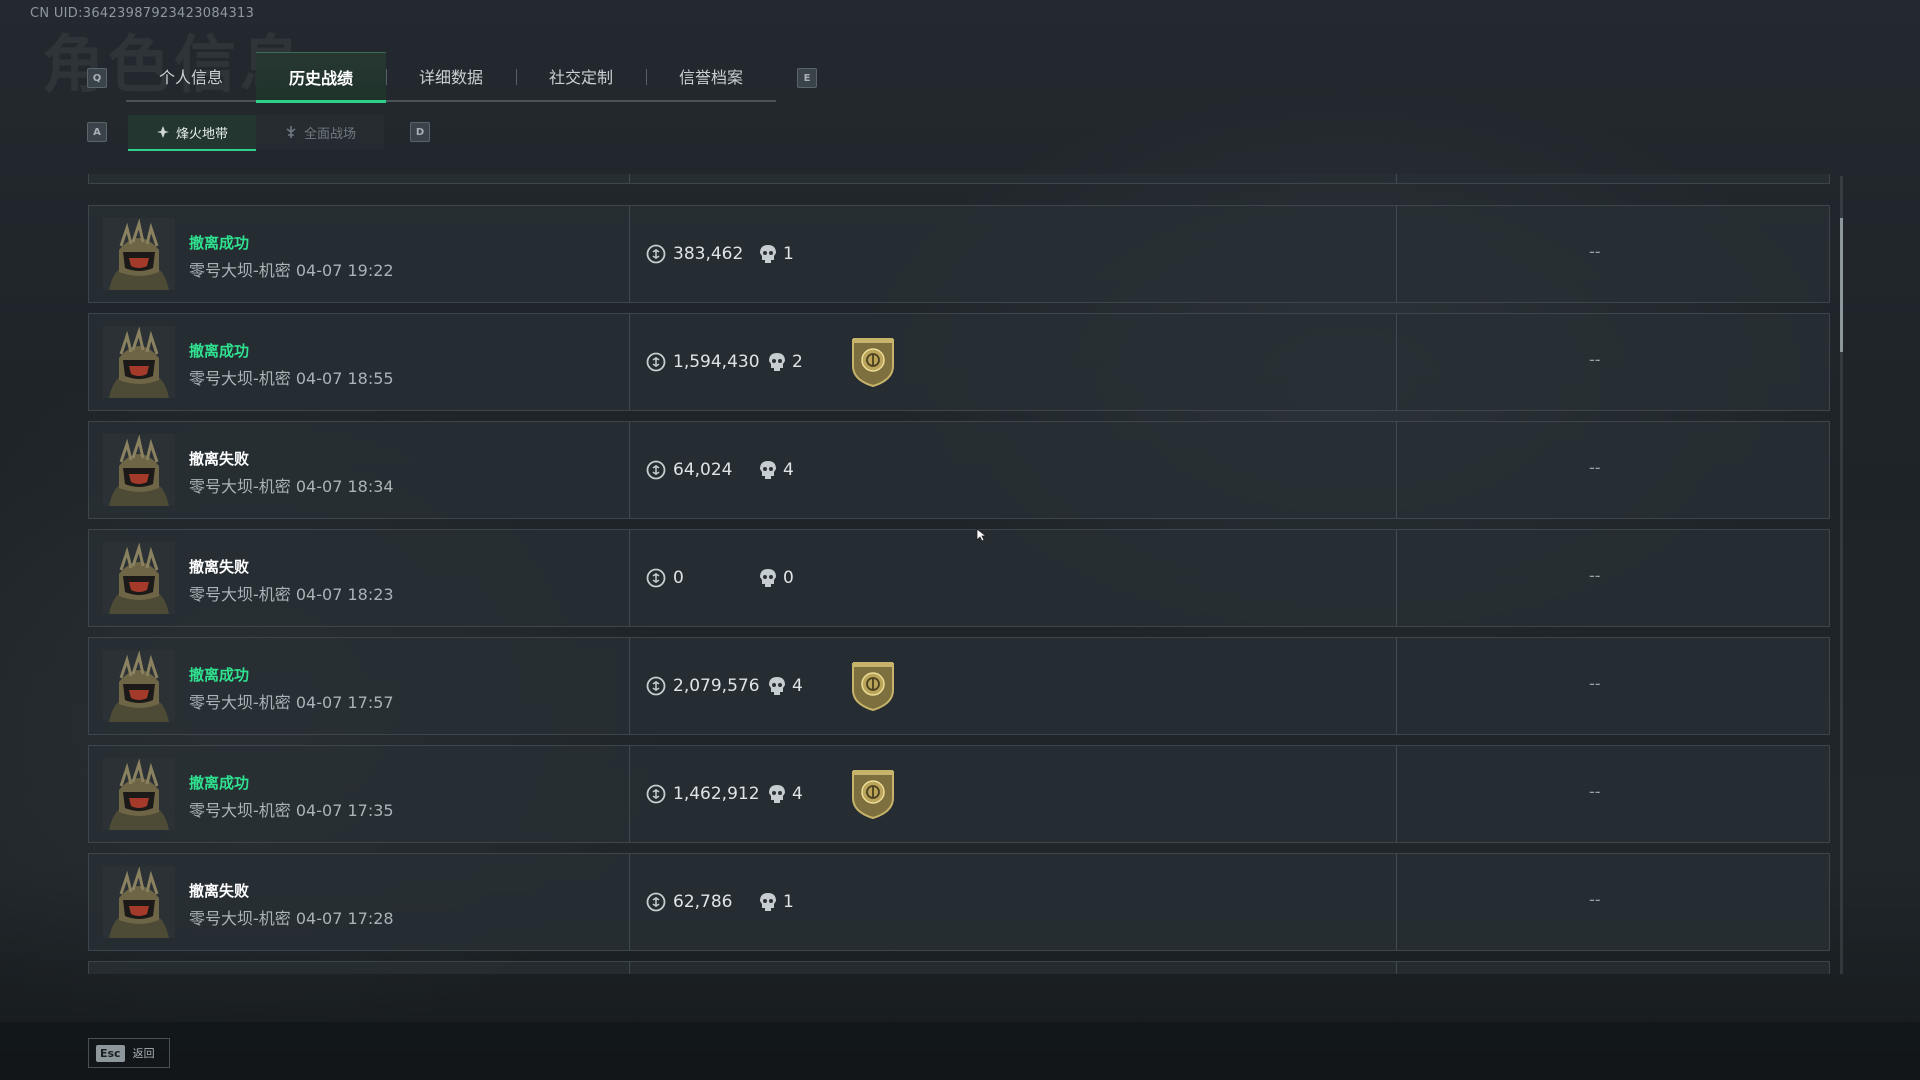 This screenshot has height=1080, width=1920. I want to click on scrollbar-thumb, so click(1841, 285).